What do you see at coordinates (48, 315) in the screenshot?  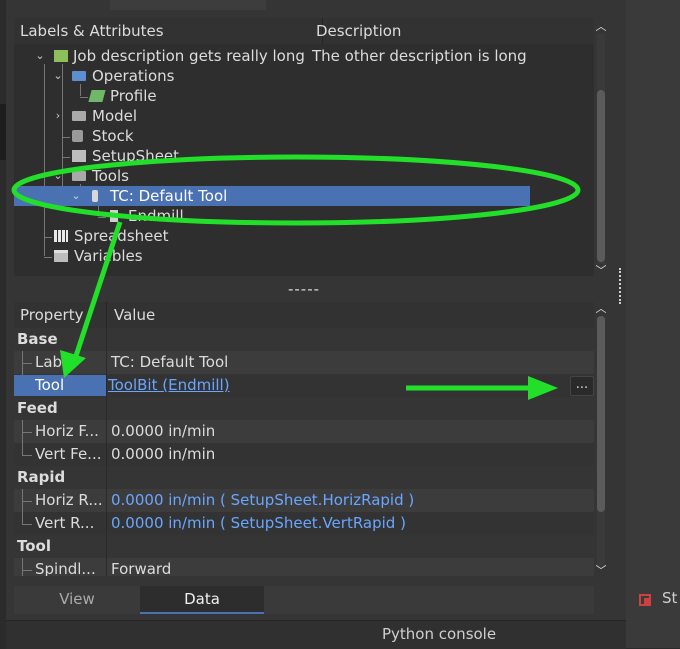 I see `prop-col-property: Property` at bounding box center [48, 315].